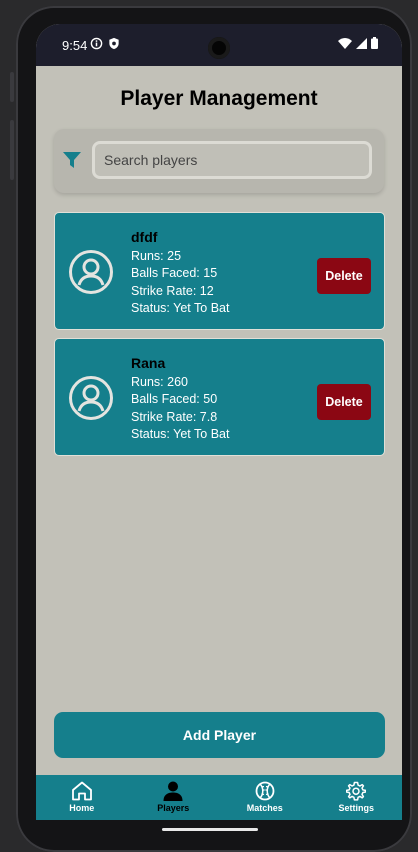 The width and height of the screenshot is (418, 852). Describe the element at coordinates (219, 735) in the screenshot. I see `add-player-button: Add Player` at that location.